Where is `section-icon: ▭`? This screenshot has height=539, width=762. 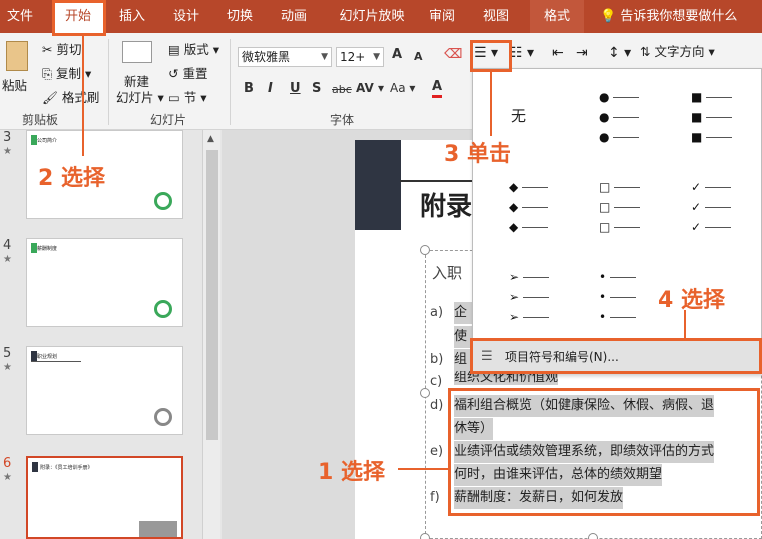 section-icon: ▭ is located at coordinates (174, 97).